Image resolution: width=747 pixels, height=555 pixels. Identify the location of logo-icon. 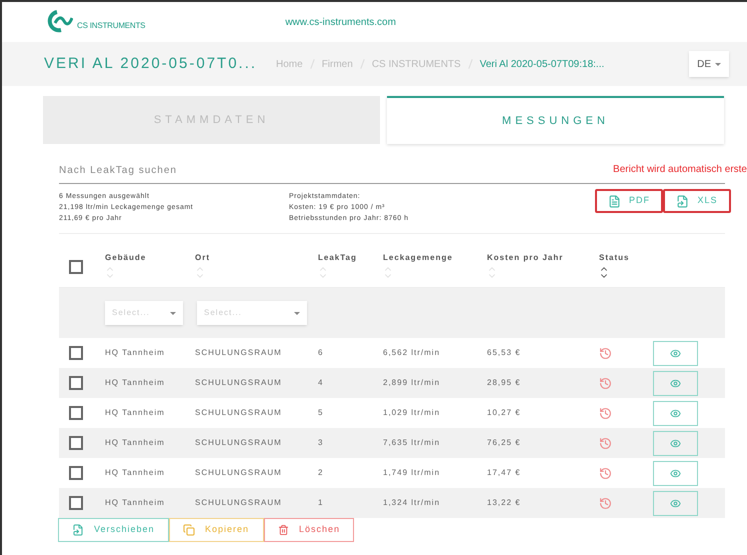
(60, 22).